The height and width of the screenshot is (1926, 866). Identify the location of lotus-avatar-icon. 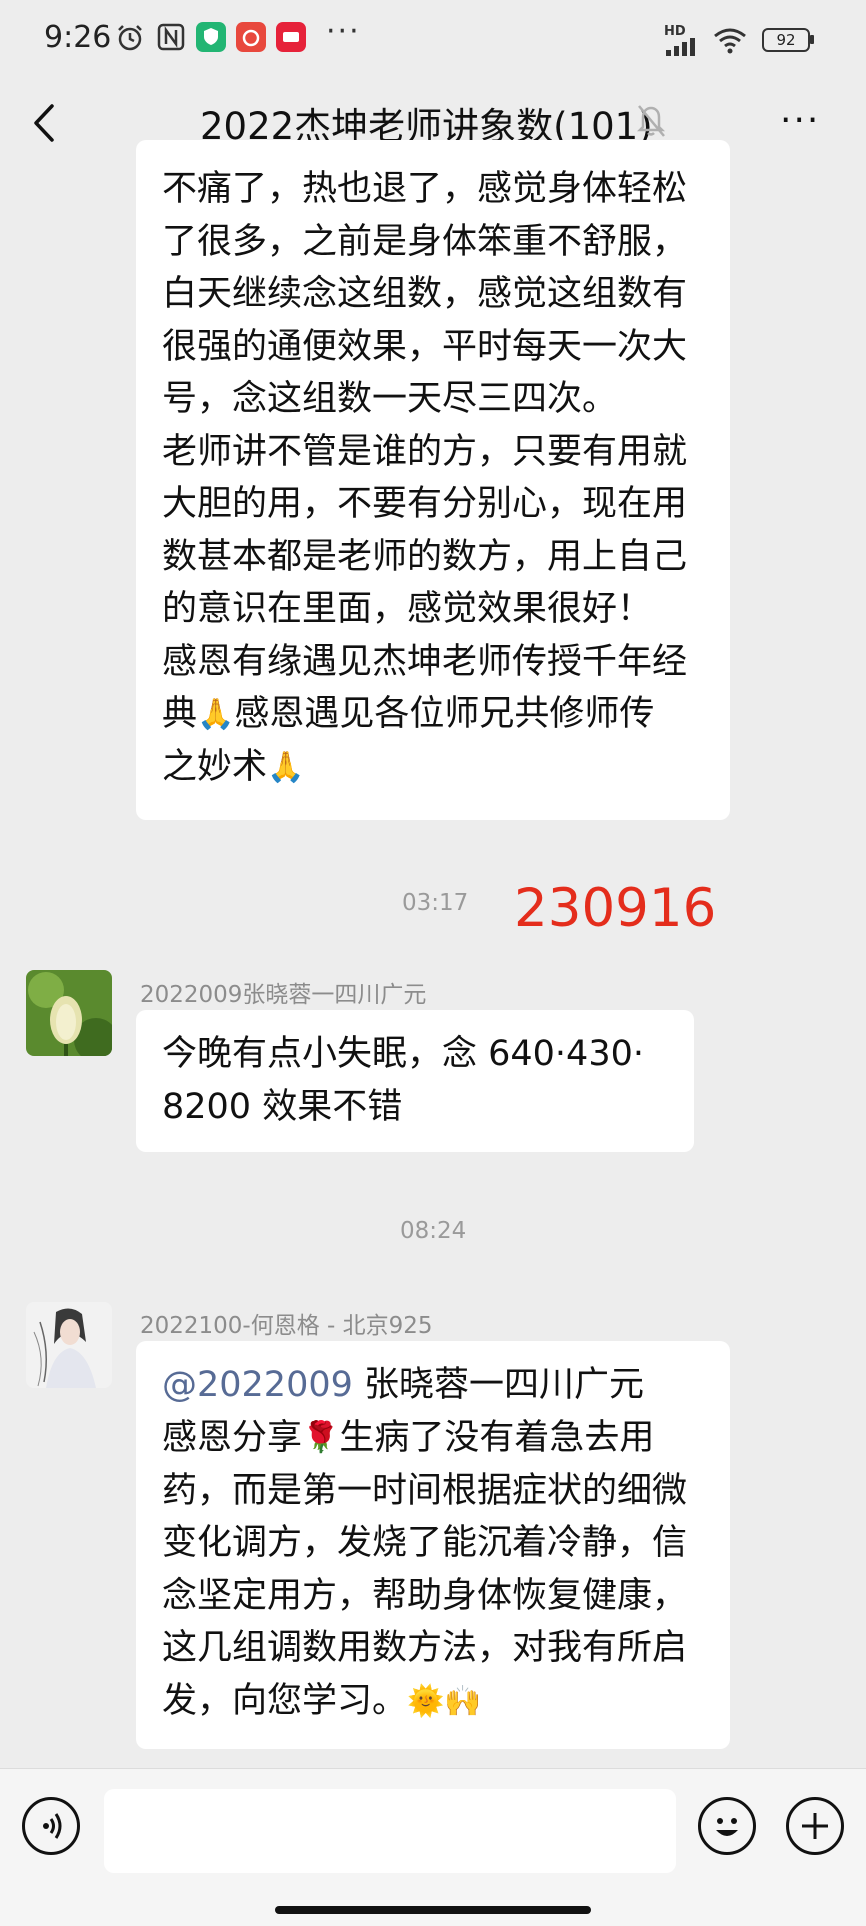
(69, 1013).